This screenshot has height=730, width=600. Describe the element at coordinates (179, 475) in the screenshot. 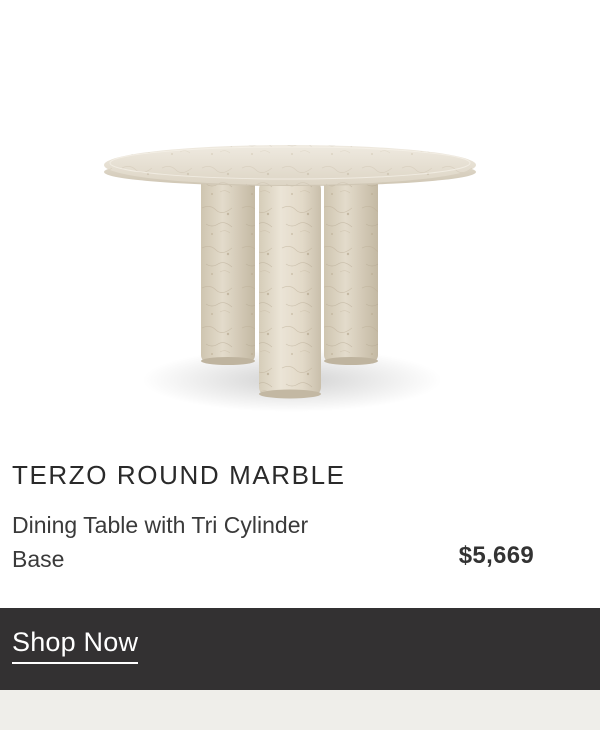

I see `product-title: TERZO ROUND MARBLE` at that location.